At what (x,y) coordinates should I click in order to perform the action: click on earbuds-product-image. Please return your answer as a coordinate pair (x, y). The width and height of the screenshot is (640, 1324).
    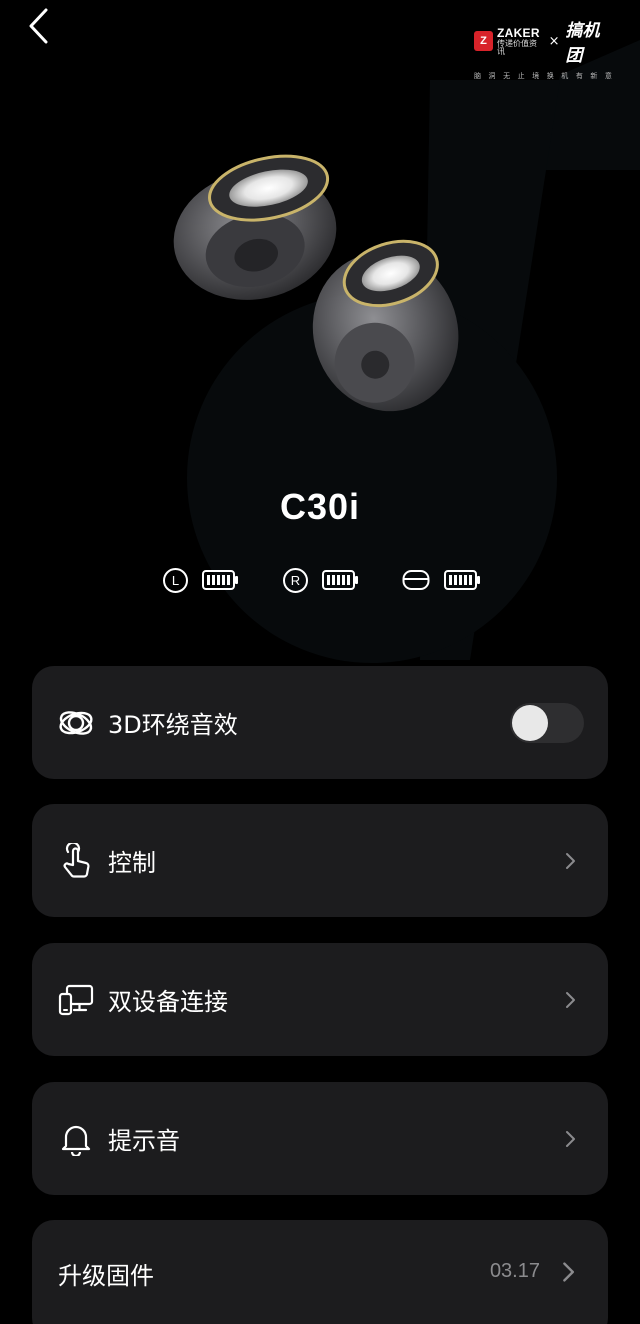
    Looking at the image, I should click on (316, 283).